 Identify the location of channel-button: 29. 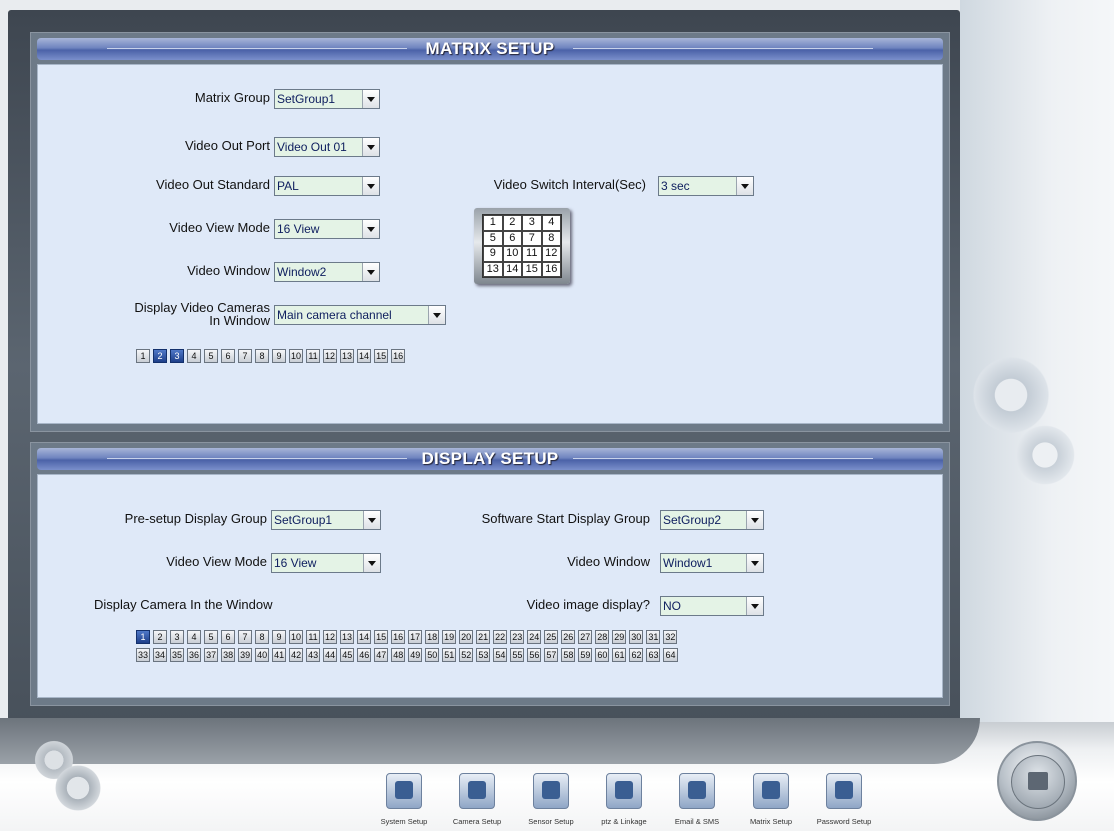
(619, 637).